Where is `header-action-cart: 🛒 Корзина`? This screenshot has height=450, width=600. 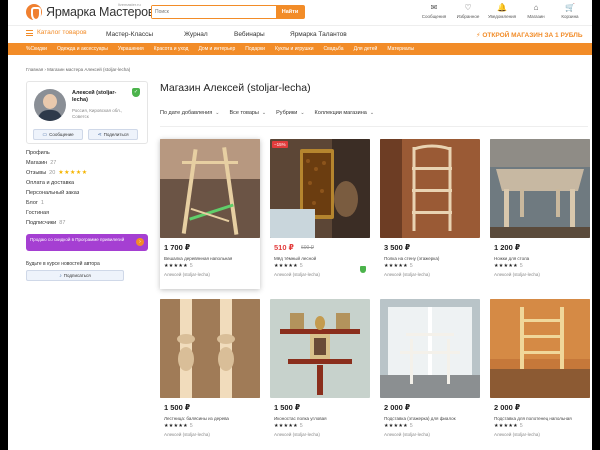
header-action-cart: 🛒 Корзина is located at coordinates (570, 11).